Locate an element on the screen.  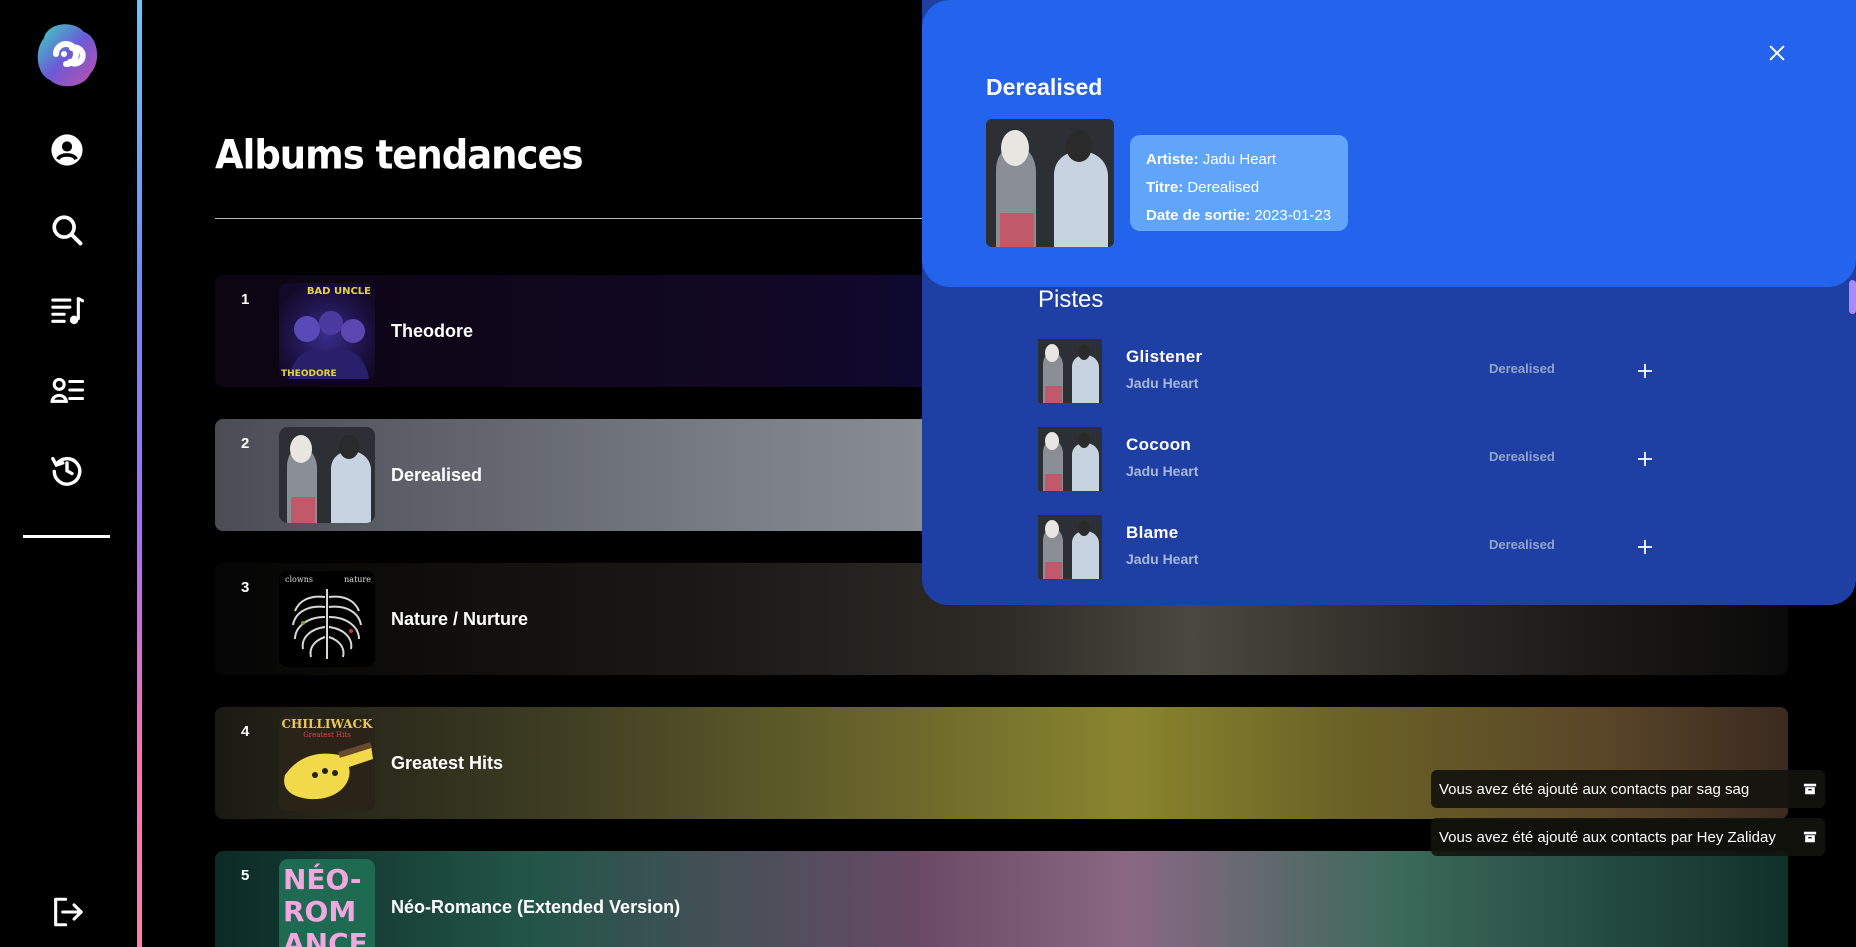
close-icon is located at coordinates (1777, 53).